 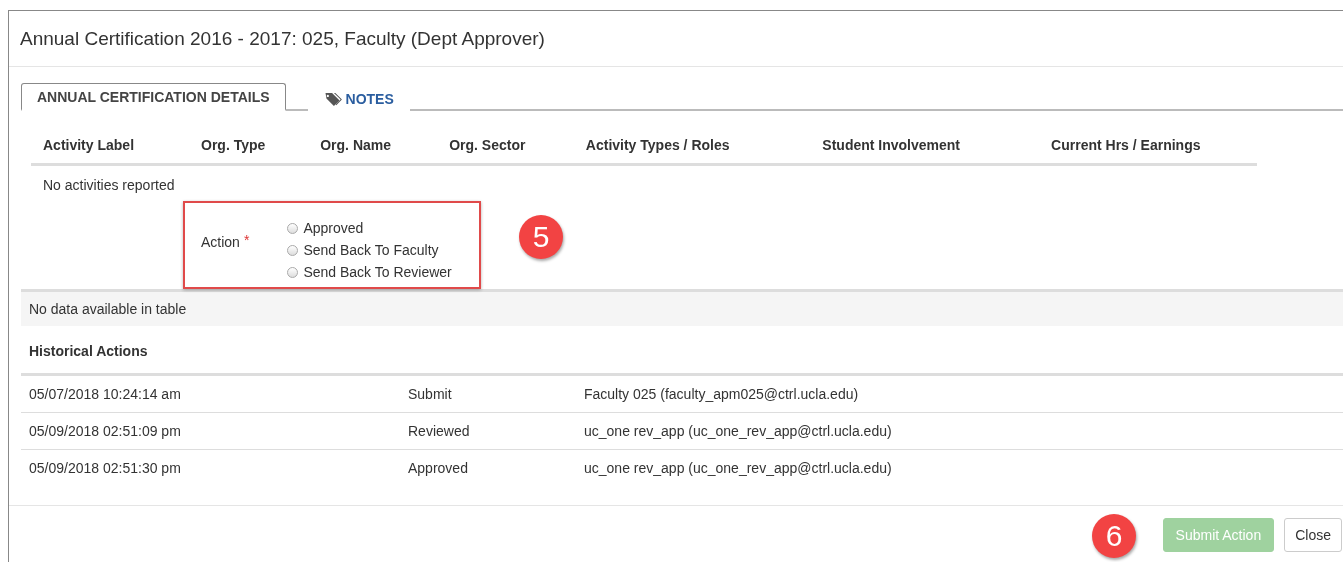 I want to click on callout-badge: 5, so click(x=541, y=237).